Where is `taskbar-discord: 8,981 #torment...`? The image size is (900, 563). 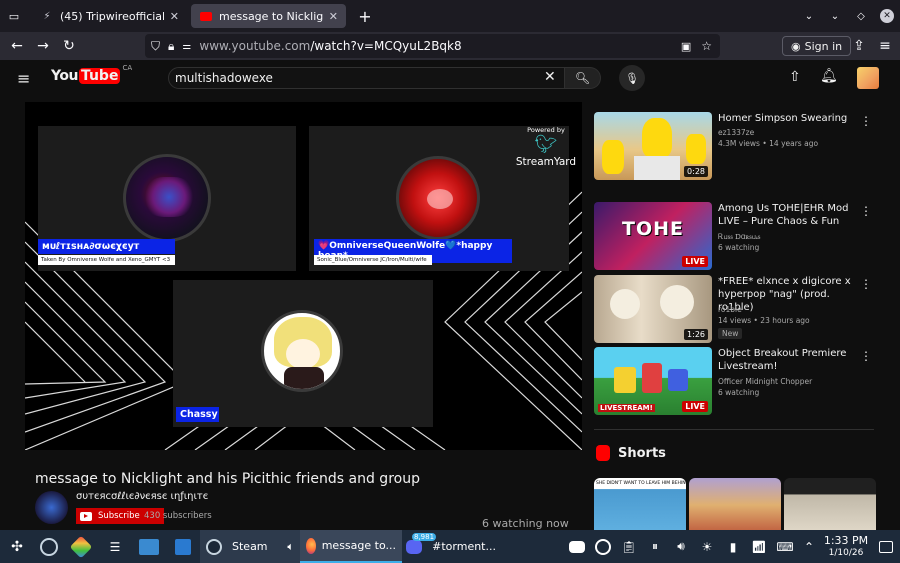 taskbar-discord: 8,981 #torment... is located at coordinates (451, 546).